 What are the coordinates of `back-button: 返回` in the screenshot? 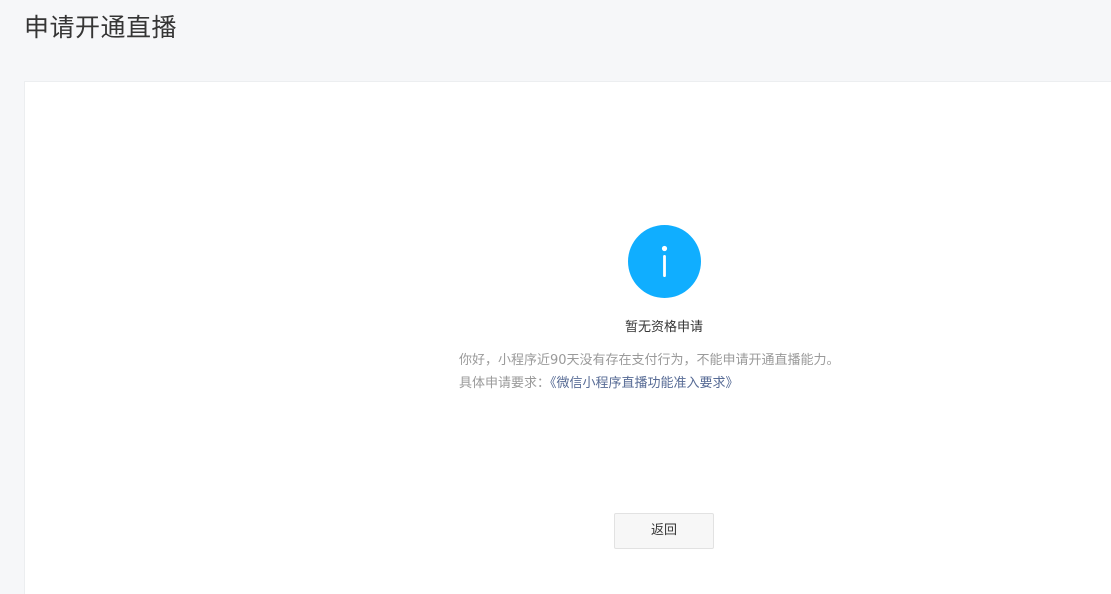 It's located at (664, 531).